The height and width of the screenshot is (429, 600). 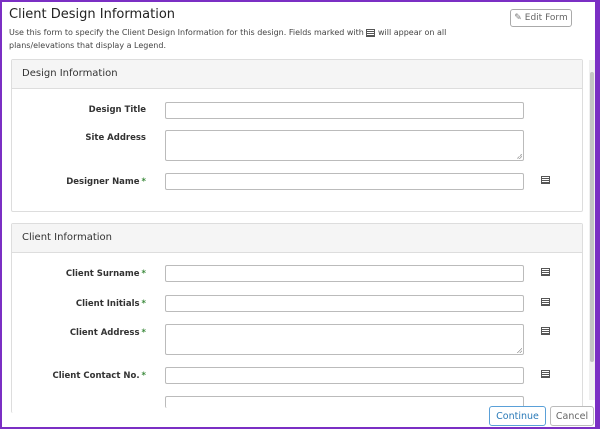 I want to click on continue-button: Continue, so click(x=517, y=416).